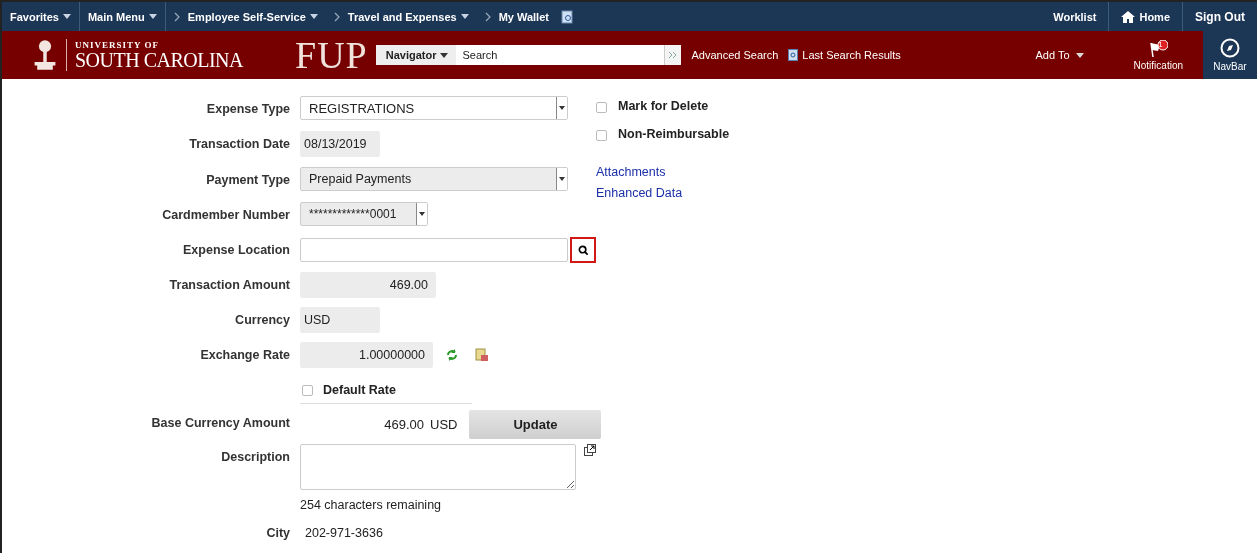 The height and width of the screenshot is (553, 1257). I want to click on nav-link: Sign Out, so click(1220, 16).